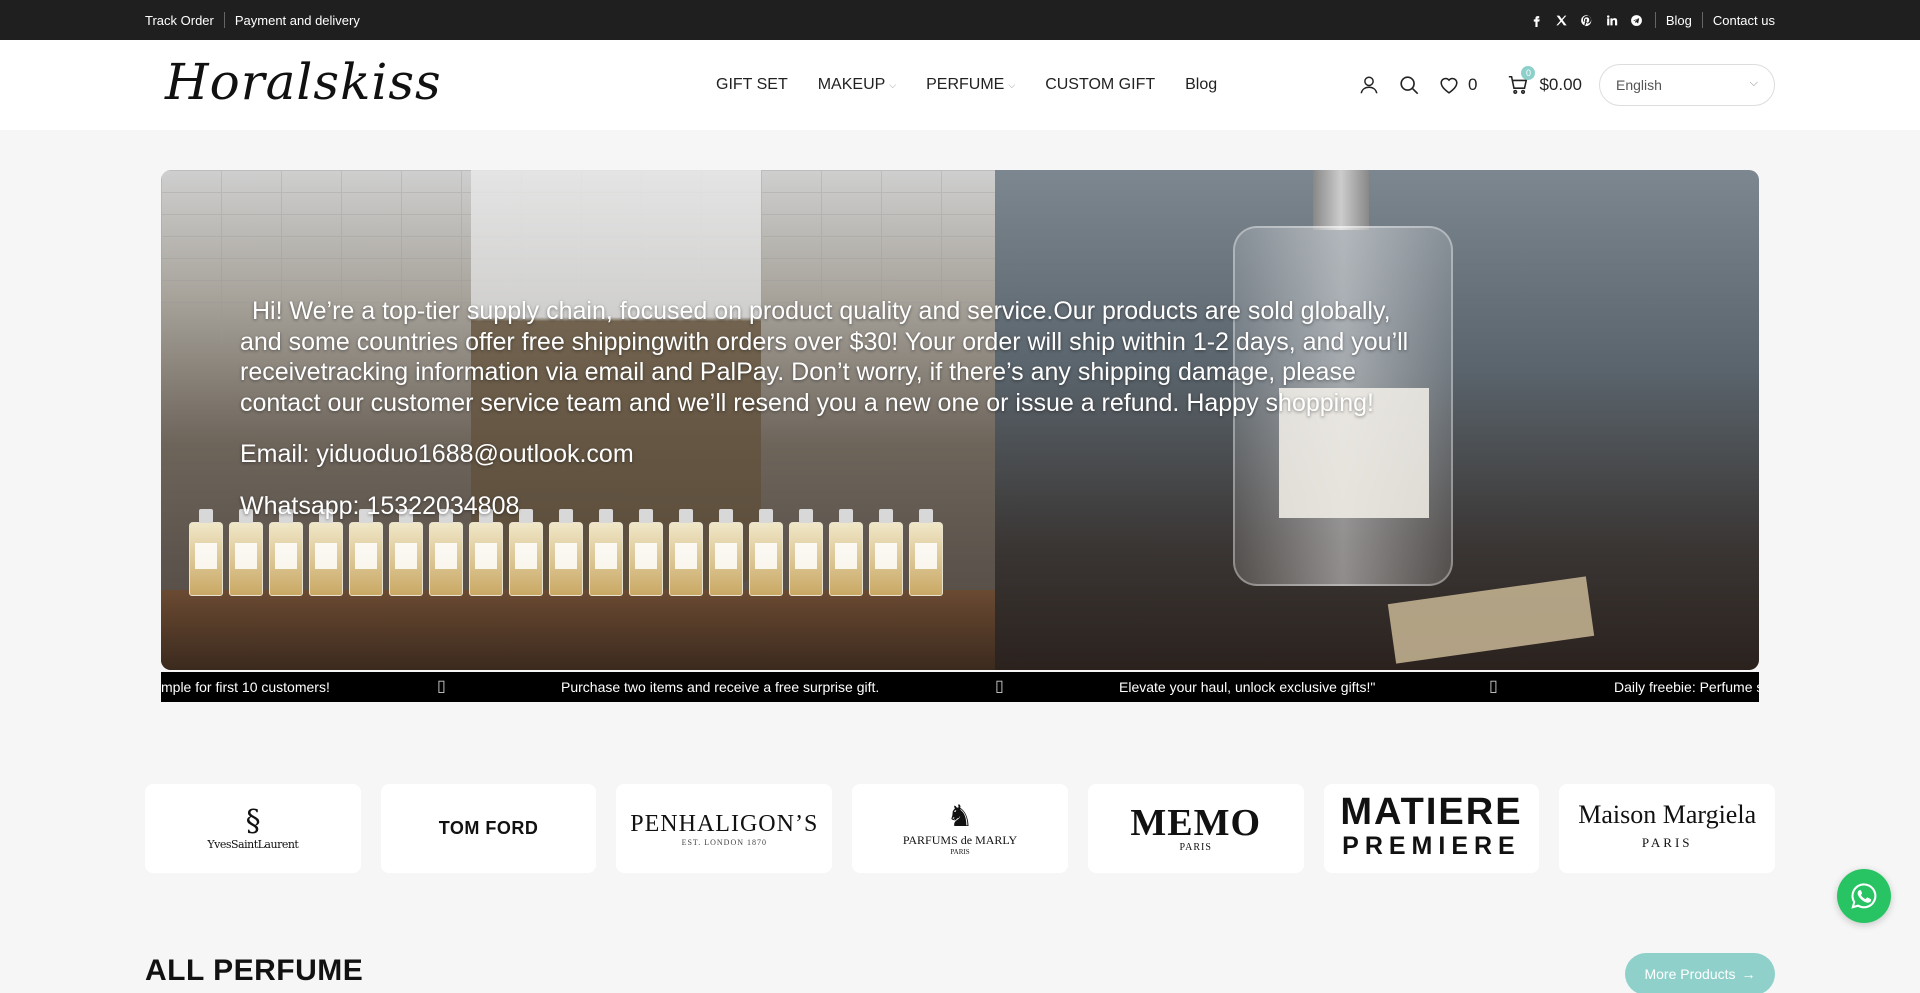  I want to click on site-logo: Horalskiss, so click(303, 82).